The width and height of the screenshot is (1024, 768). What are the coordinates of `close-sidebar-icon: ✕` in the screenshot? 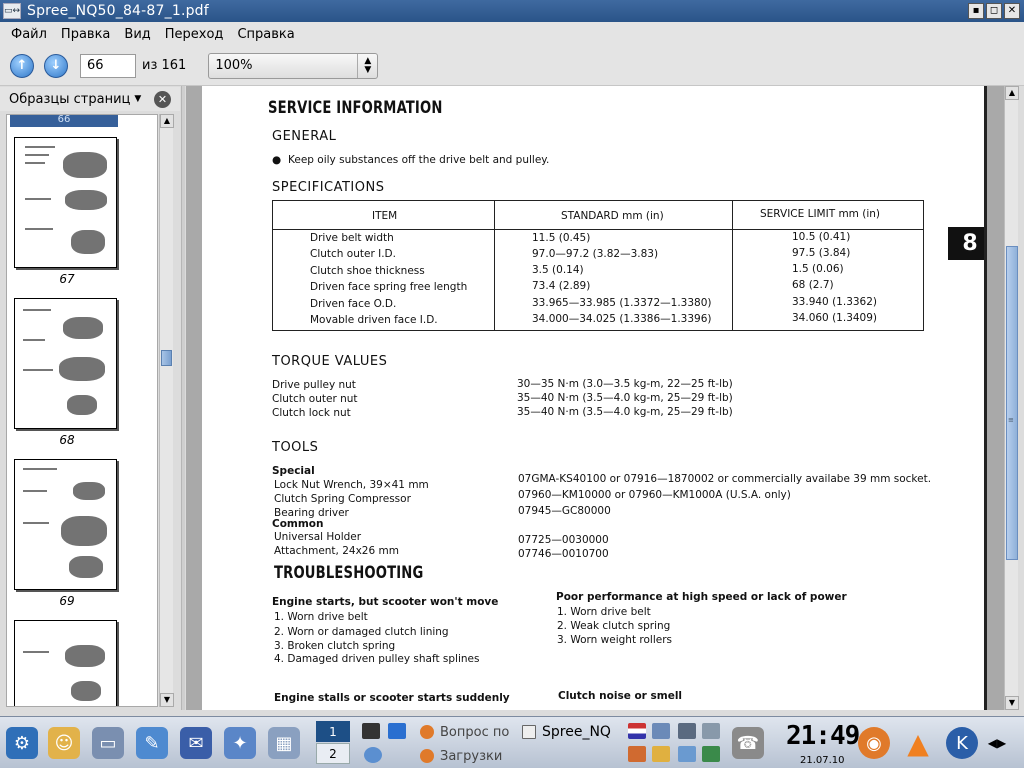 It's located at (162, 99).